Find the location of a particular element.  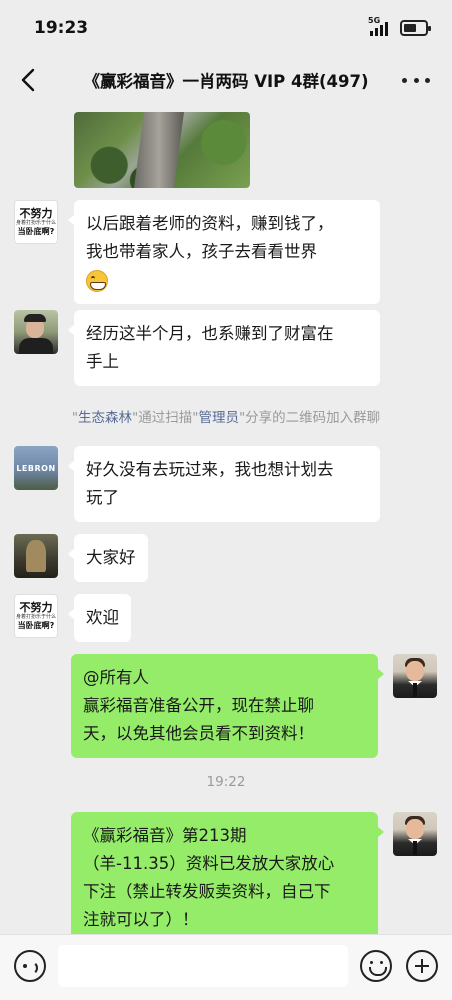

avatar: LEBRON is located at coordinates (36, 468).